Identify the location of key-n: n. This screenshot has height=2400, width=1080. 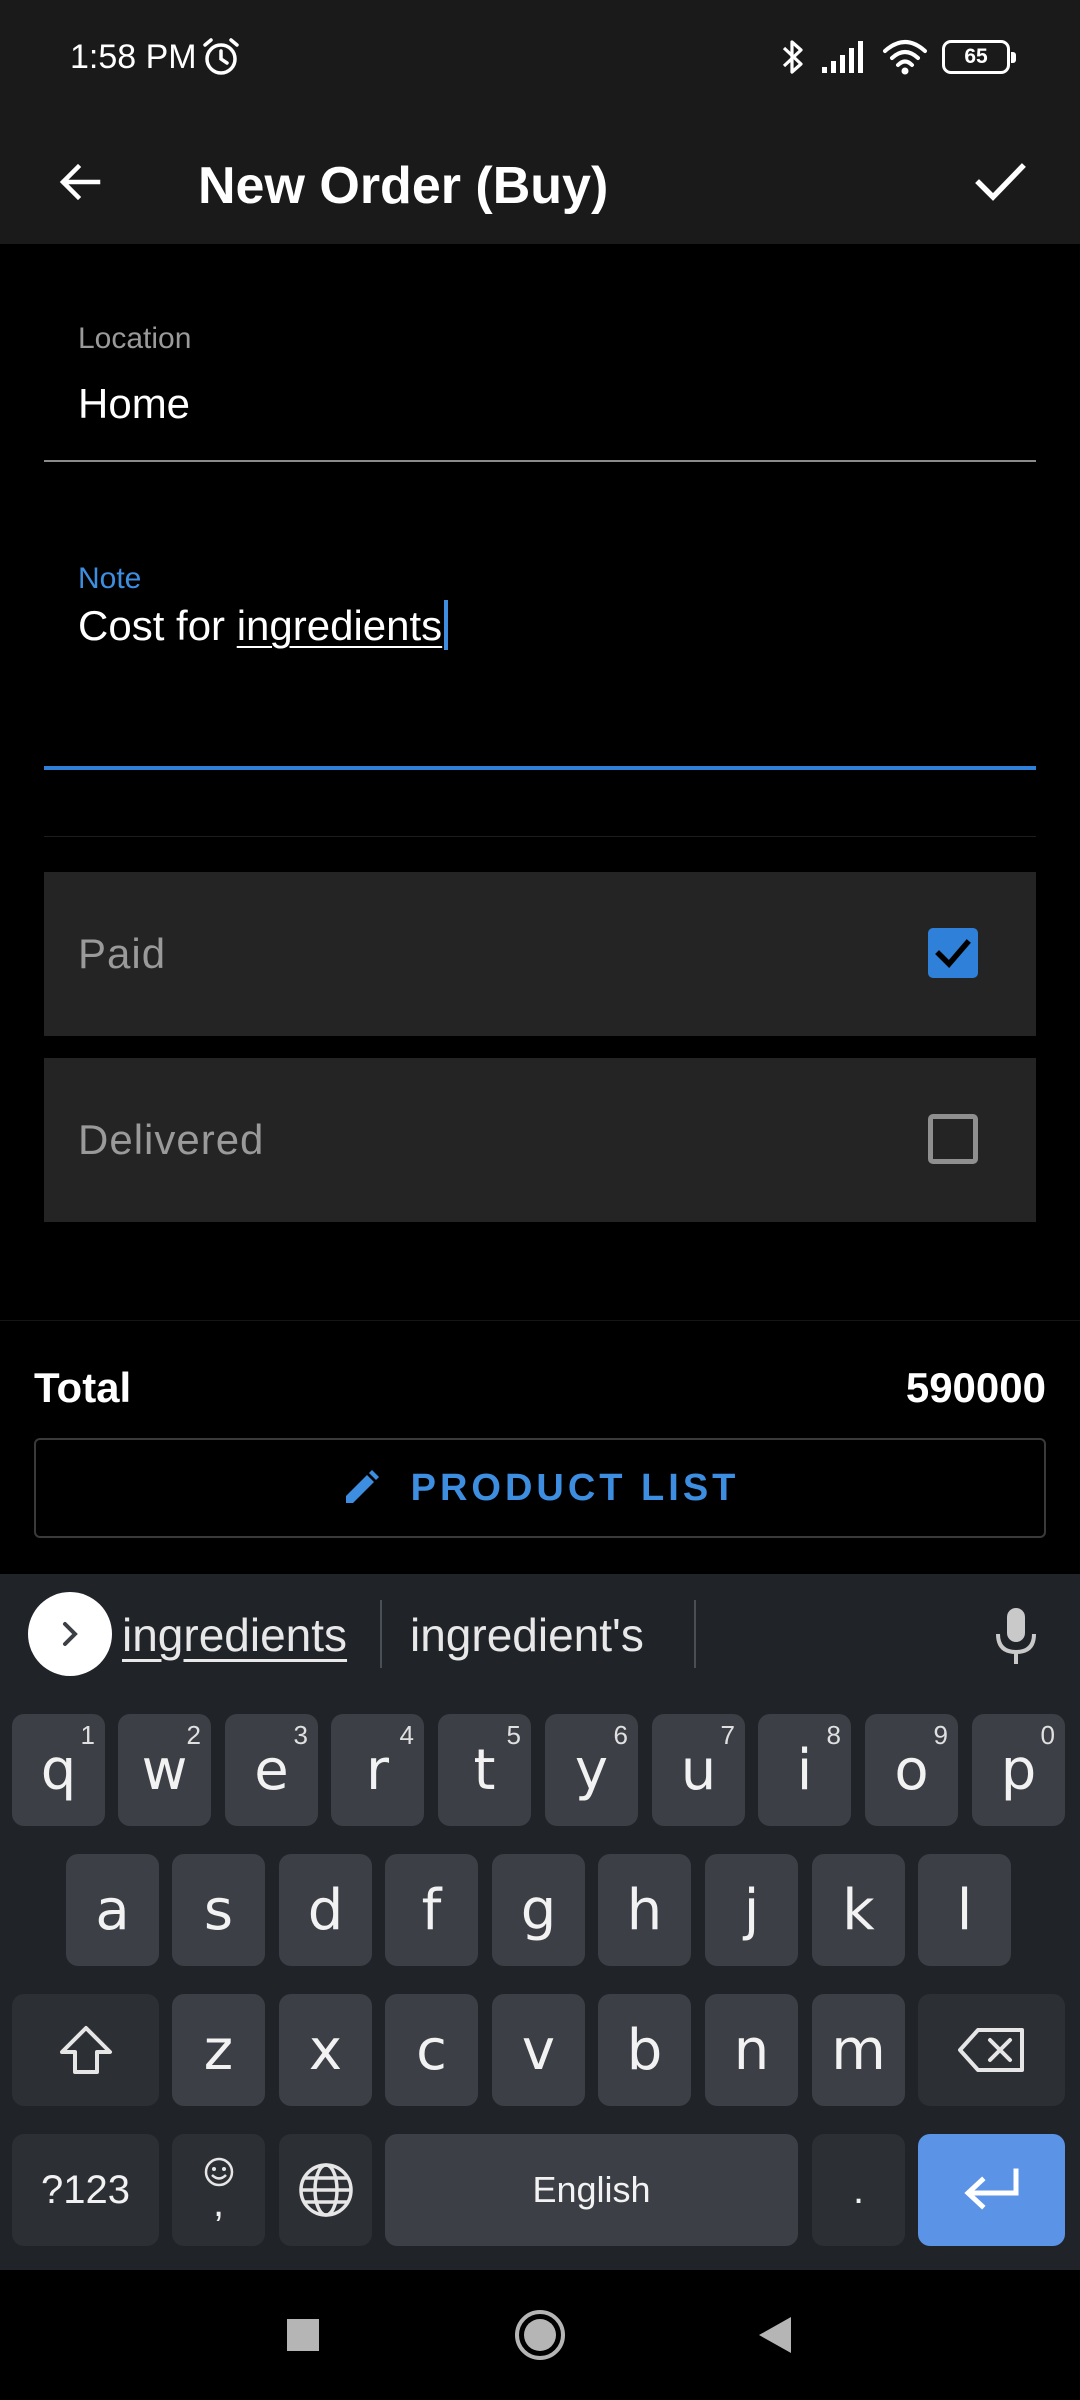
(751, 2050).